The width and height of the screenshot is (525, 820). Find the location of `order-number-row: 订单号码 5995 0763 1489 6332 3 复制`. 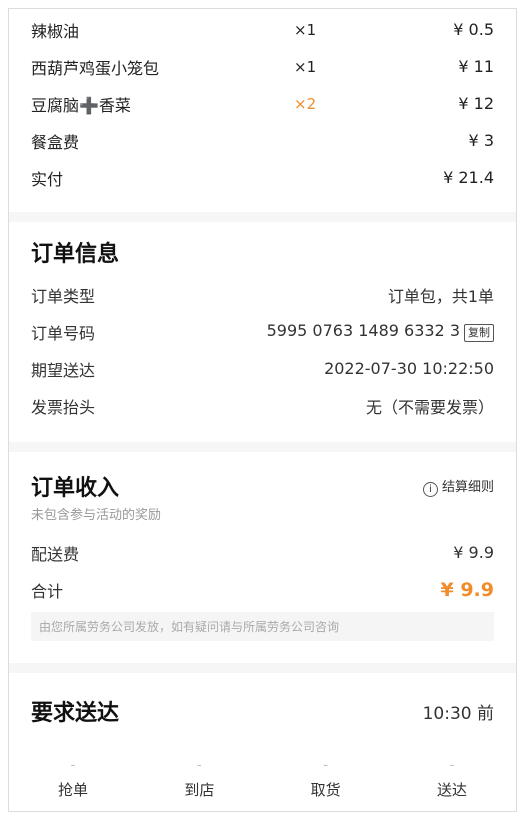

order-number-row: 订单号码 5995 0763 1489 6332 3 复制 is located at coordinates (262, 331).